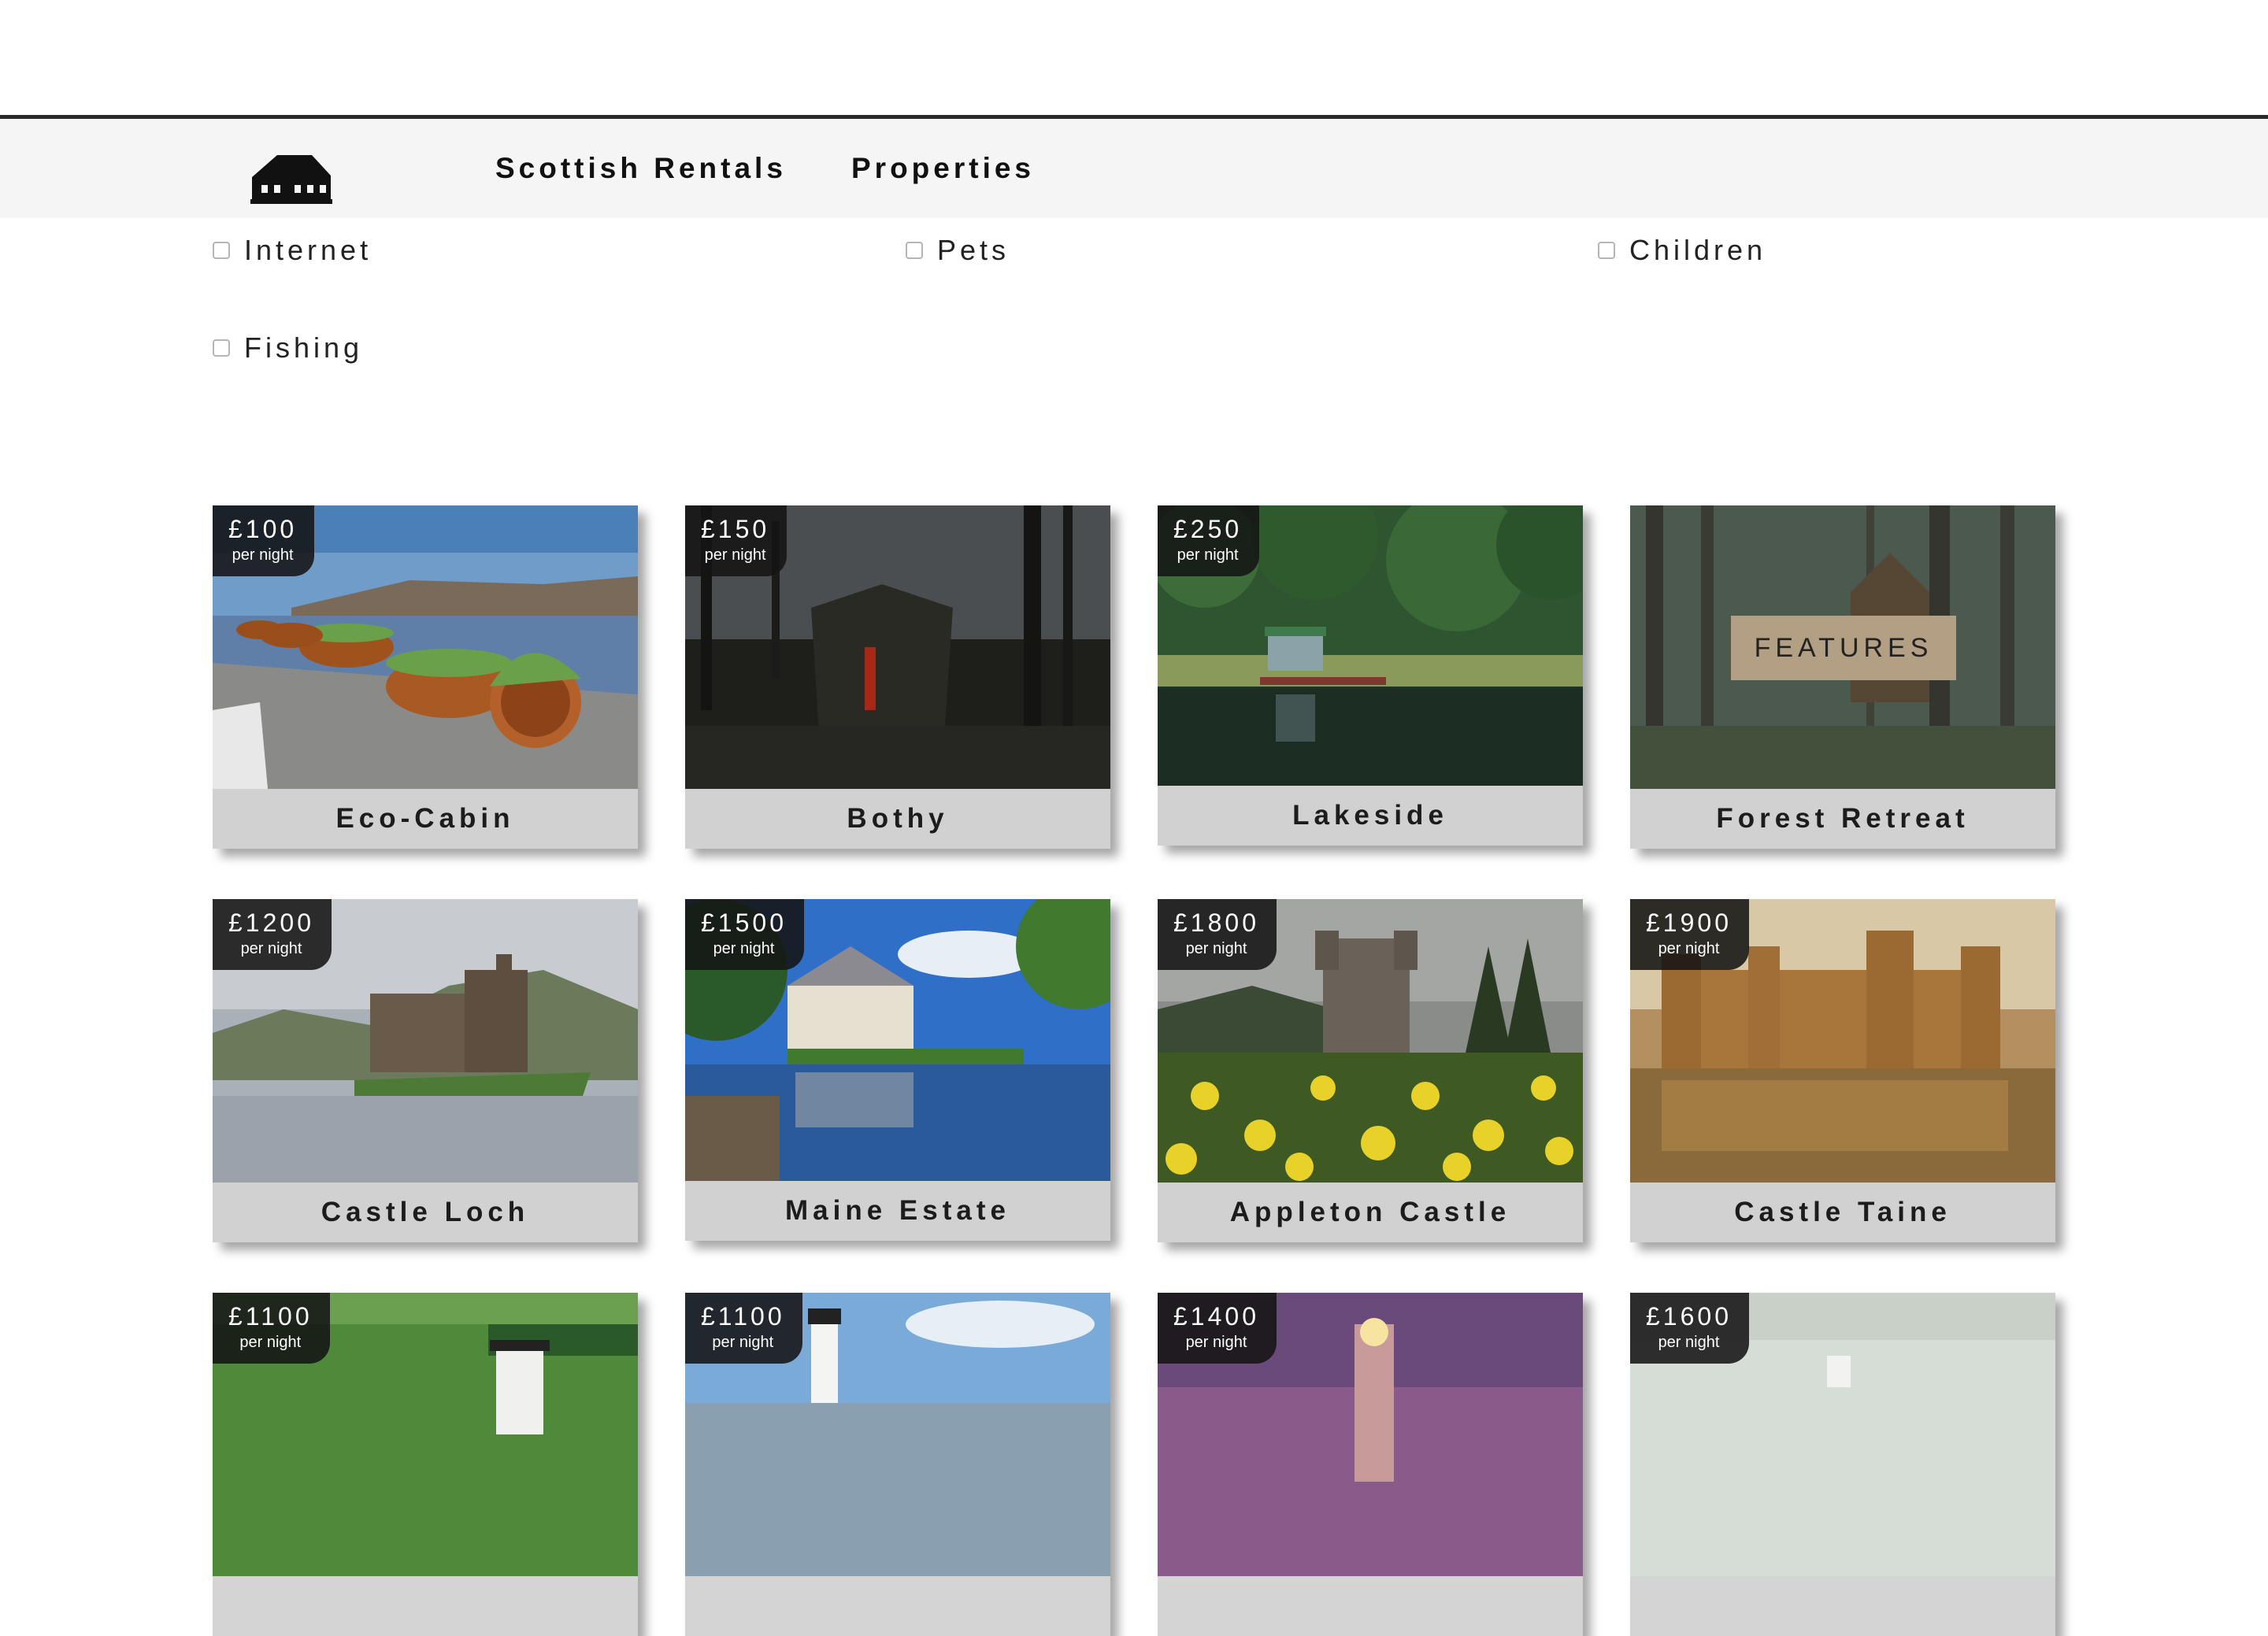  Describe the element at coordinates (263, 529) in the screenshot. I see `price-amount: £100` at that location.